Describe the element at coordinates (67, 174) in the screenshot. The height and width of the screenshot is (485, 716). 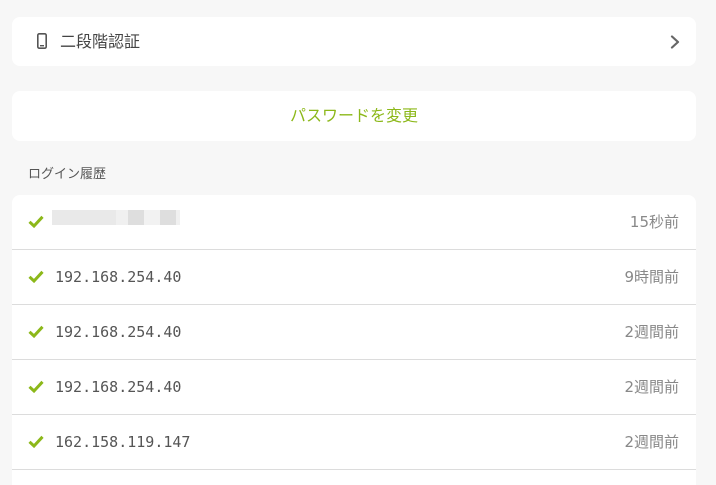
I see `login-history-title: ログイン履歴` at that location.